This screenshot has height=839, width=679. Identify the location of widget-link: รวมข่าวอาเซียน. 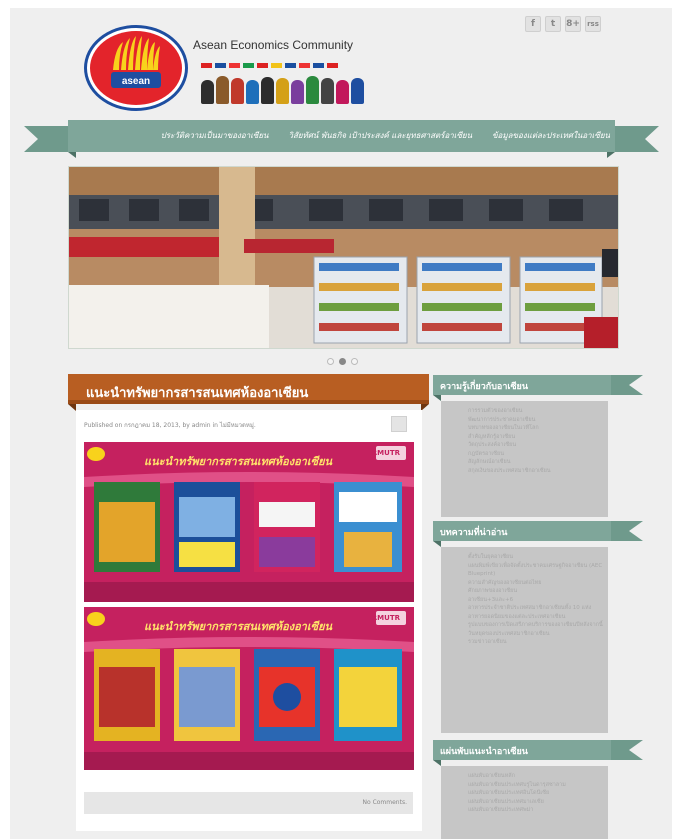
(538, 642).